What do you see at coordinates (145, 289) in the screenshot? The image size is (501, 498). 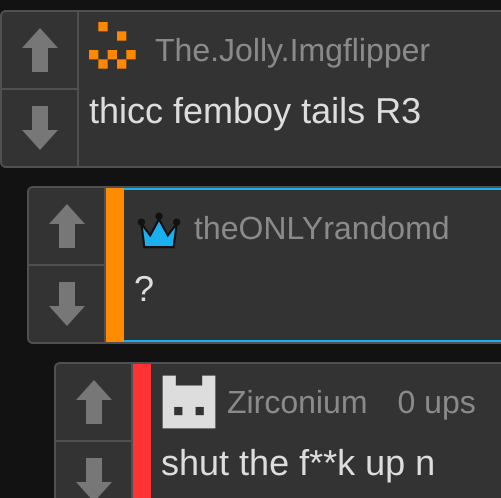 I see `comment-text: ?` at bounding box center [145, 289].